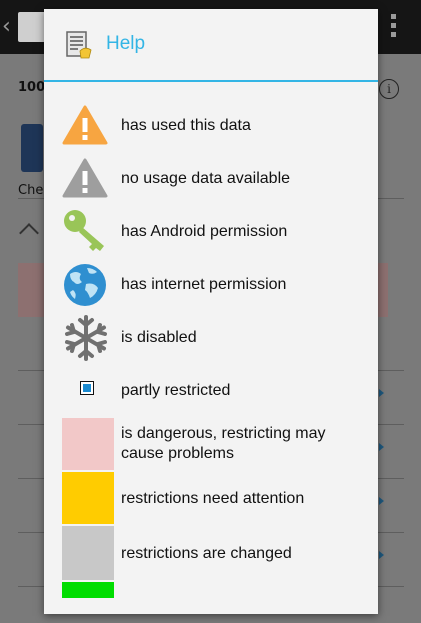 Image resolution: width=421 pixels, height=623 pixels. What do you see at coordinates (6, 26) in the screenshot?
I see `back-chevron-icon: ‹` at bounding box center [6, 26].